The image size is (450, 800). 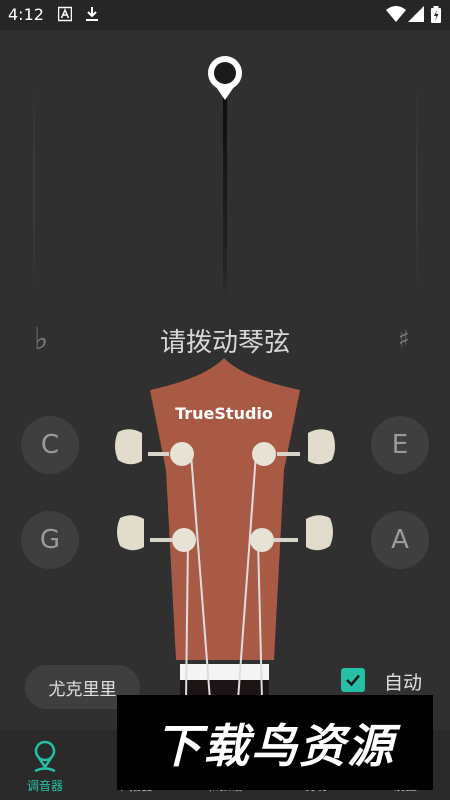 What do you see at coordinates (275, 745) in the screenshot?
I see `watermark-text: 下载鸟资源` at bounding box center [275, 745].